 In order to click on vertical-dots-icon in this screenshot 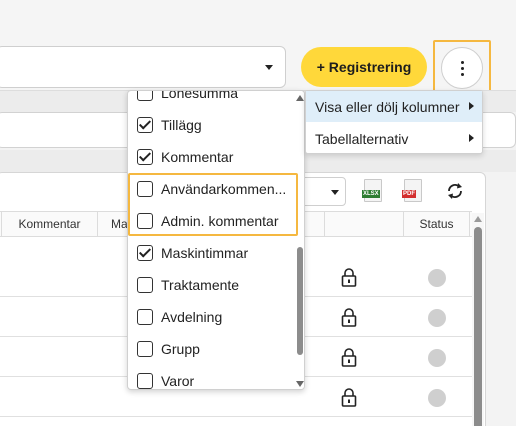, I will do `click(462, 68)`.